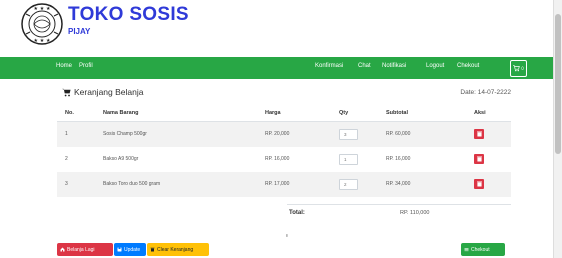 The height and width of the screenshot is (258, 562). Describe the element at coordinates (480, 249) in the screenshot. I see `checkout-label: Chekout` at that location.